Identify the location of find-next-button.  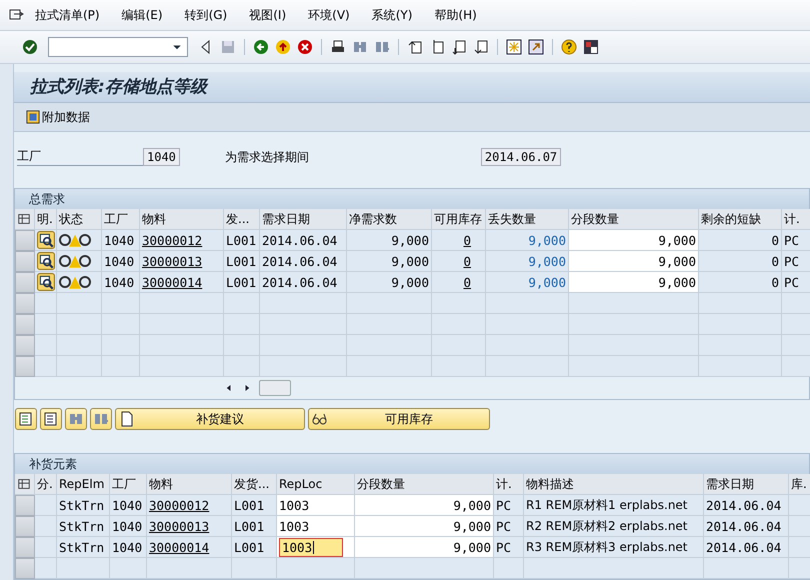
(101, 419).